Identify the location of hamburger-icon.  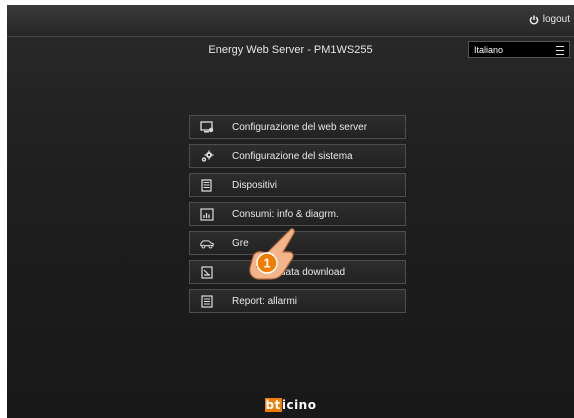
(560, 50).